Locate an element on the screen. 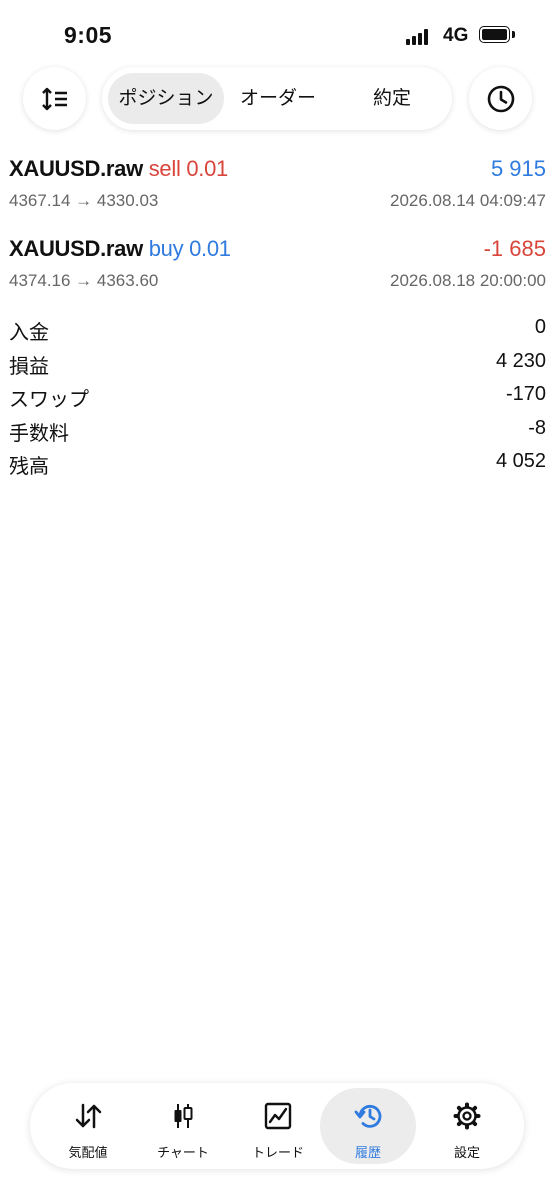  trade-datetime: 2026.08.18 20:00:00 is located at coordinates (468, 280).